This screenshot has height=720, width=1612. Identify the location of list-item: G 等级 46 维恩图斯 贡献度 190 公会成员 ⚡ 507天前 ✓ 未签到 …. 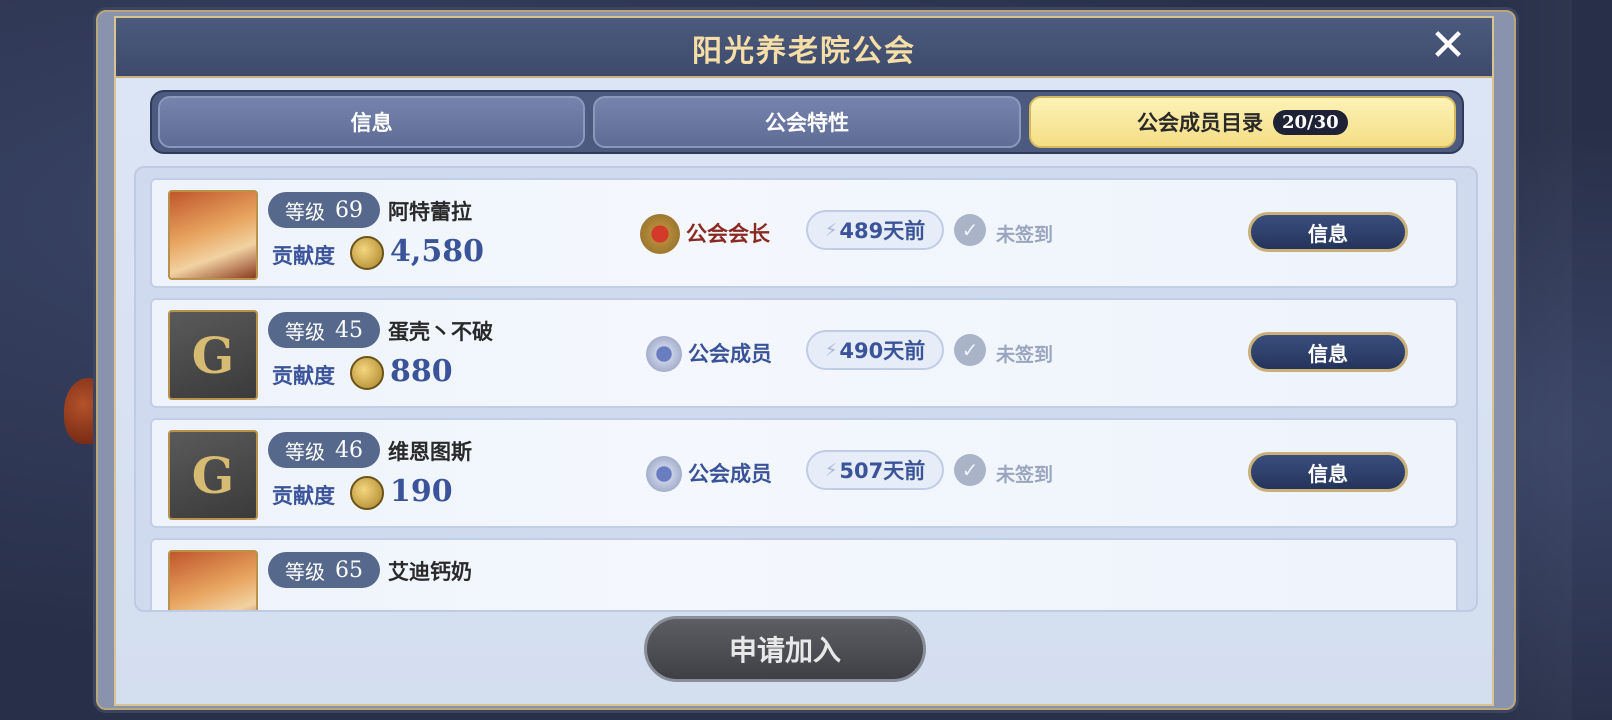
(804, 473).